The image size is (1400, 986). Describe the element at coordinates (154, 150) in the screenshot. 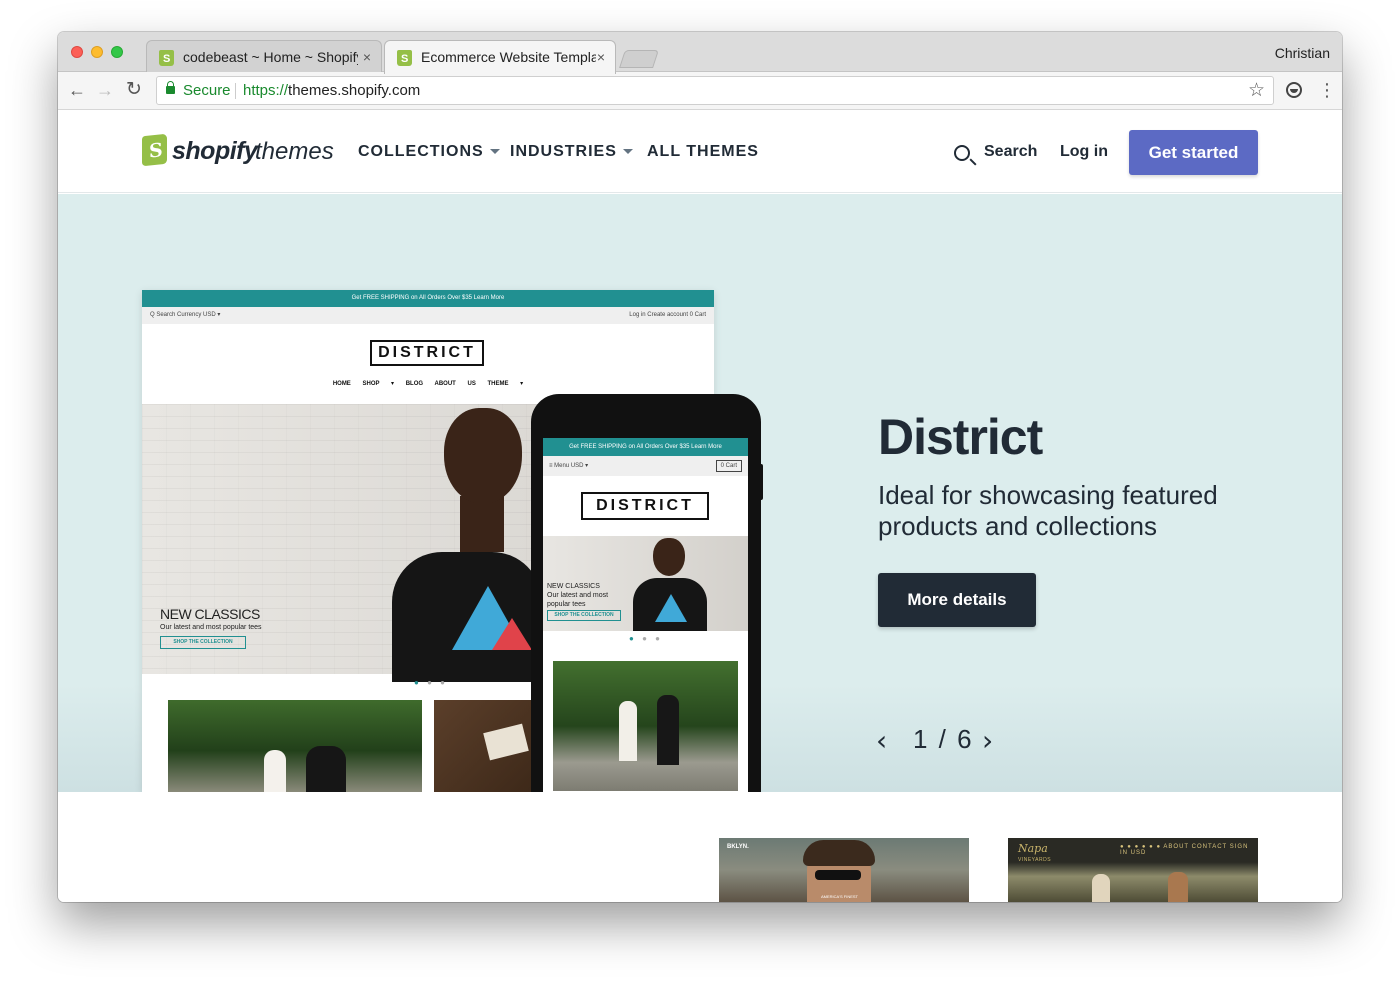

I see `shopify-bag-icon` at that location.